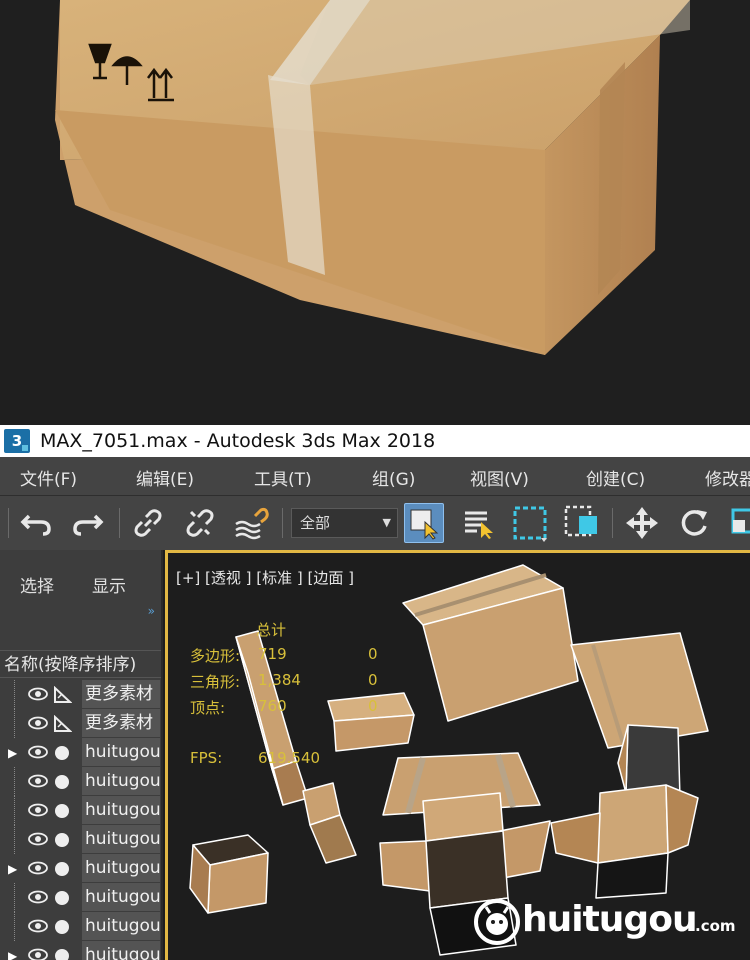 Image resolution: width=750 pixels, height=960 pixels. I want to click on stats-polygons-label: 多边形:, so click(215, 656).